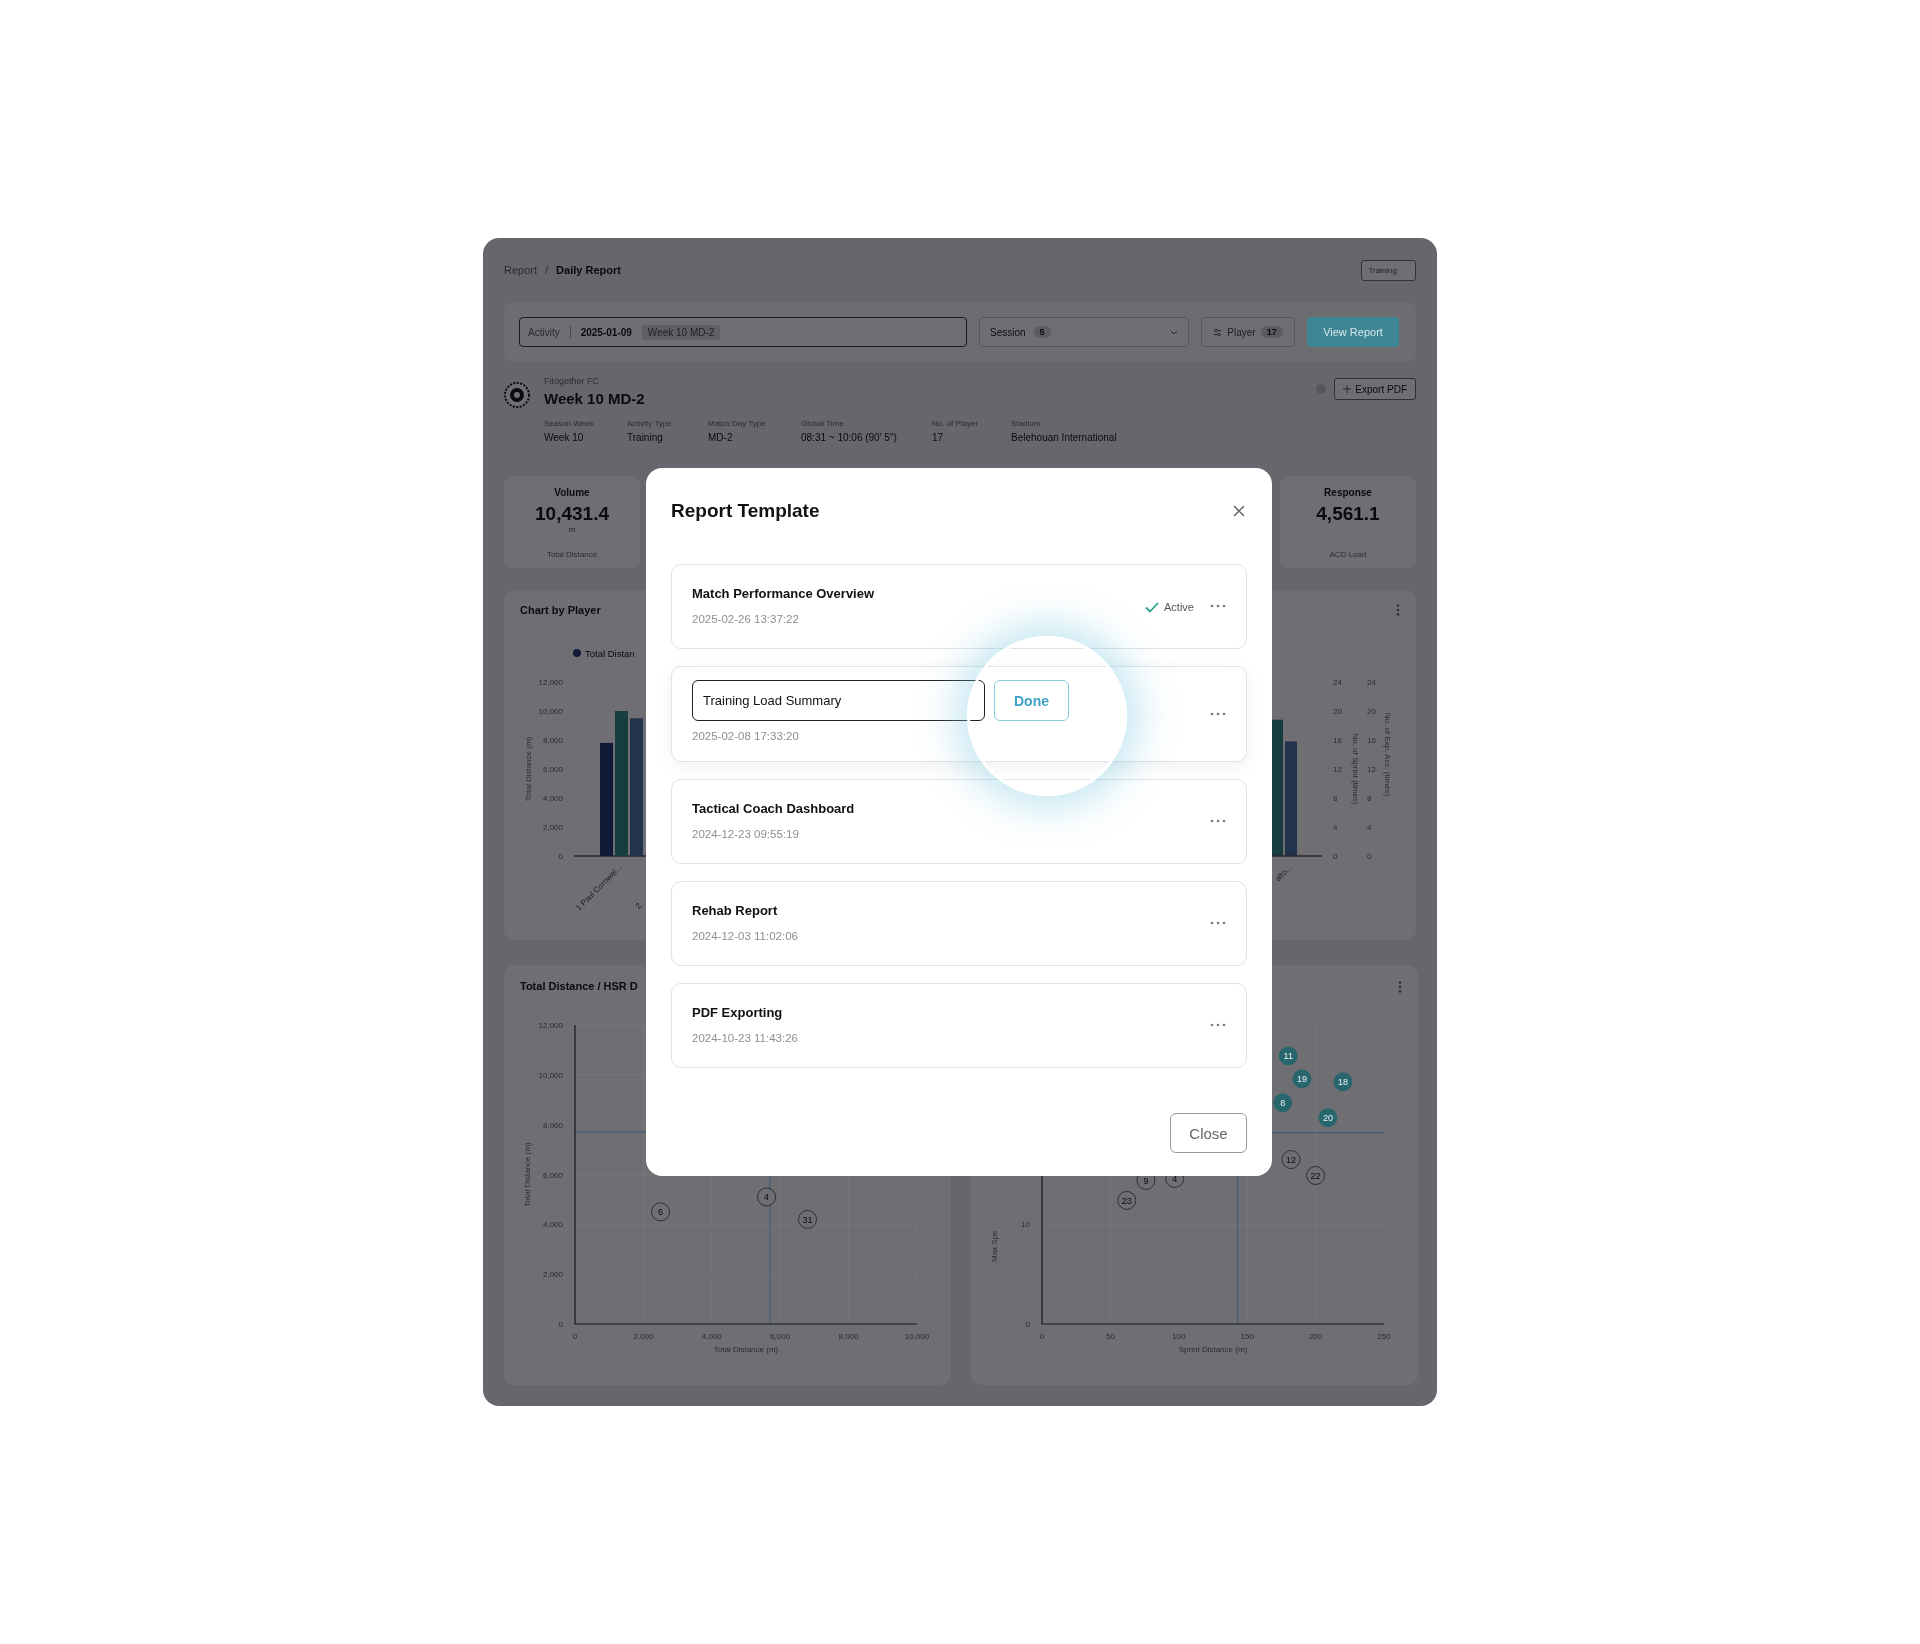 Image resolution: width=1920 pixels, height=1644 pixels. What do you see at coordinates (938, 437) in the screenshot?
I see `meta-value: 17` at bounding box center [938, 437].